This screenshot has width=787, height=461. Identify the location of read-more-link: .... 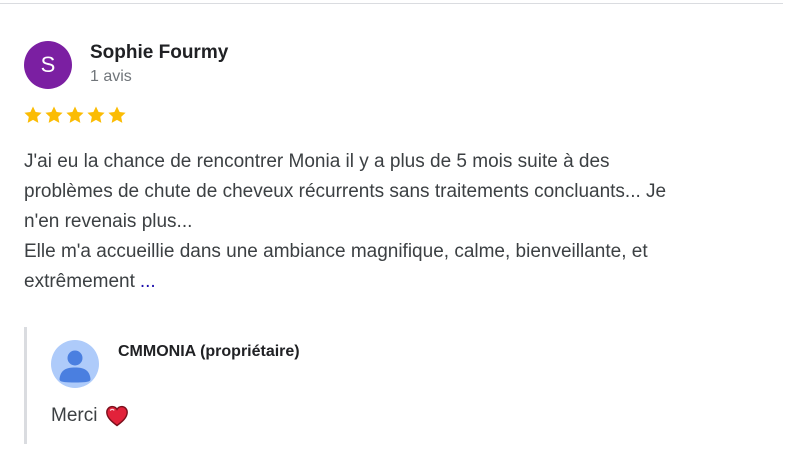
(148, 281).